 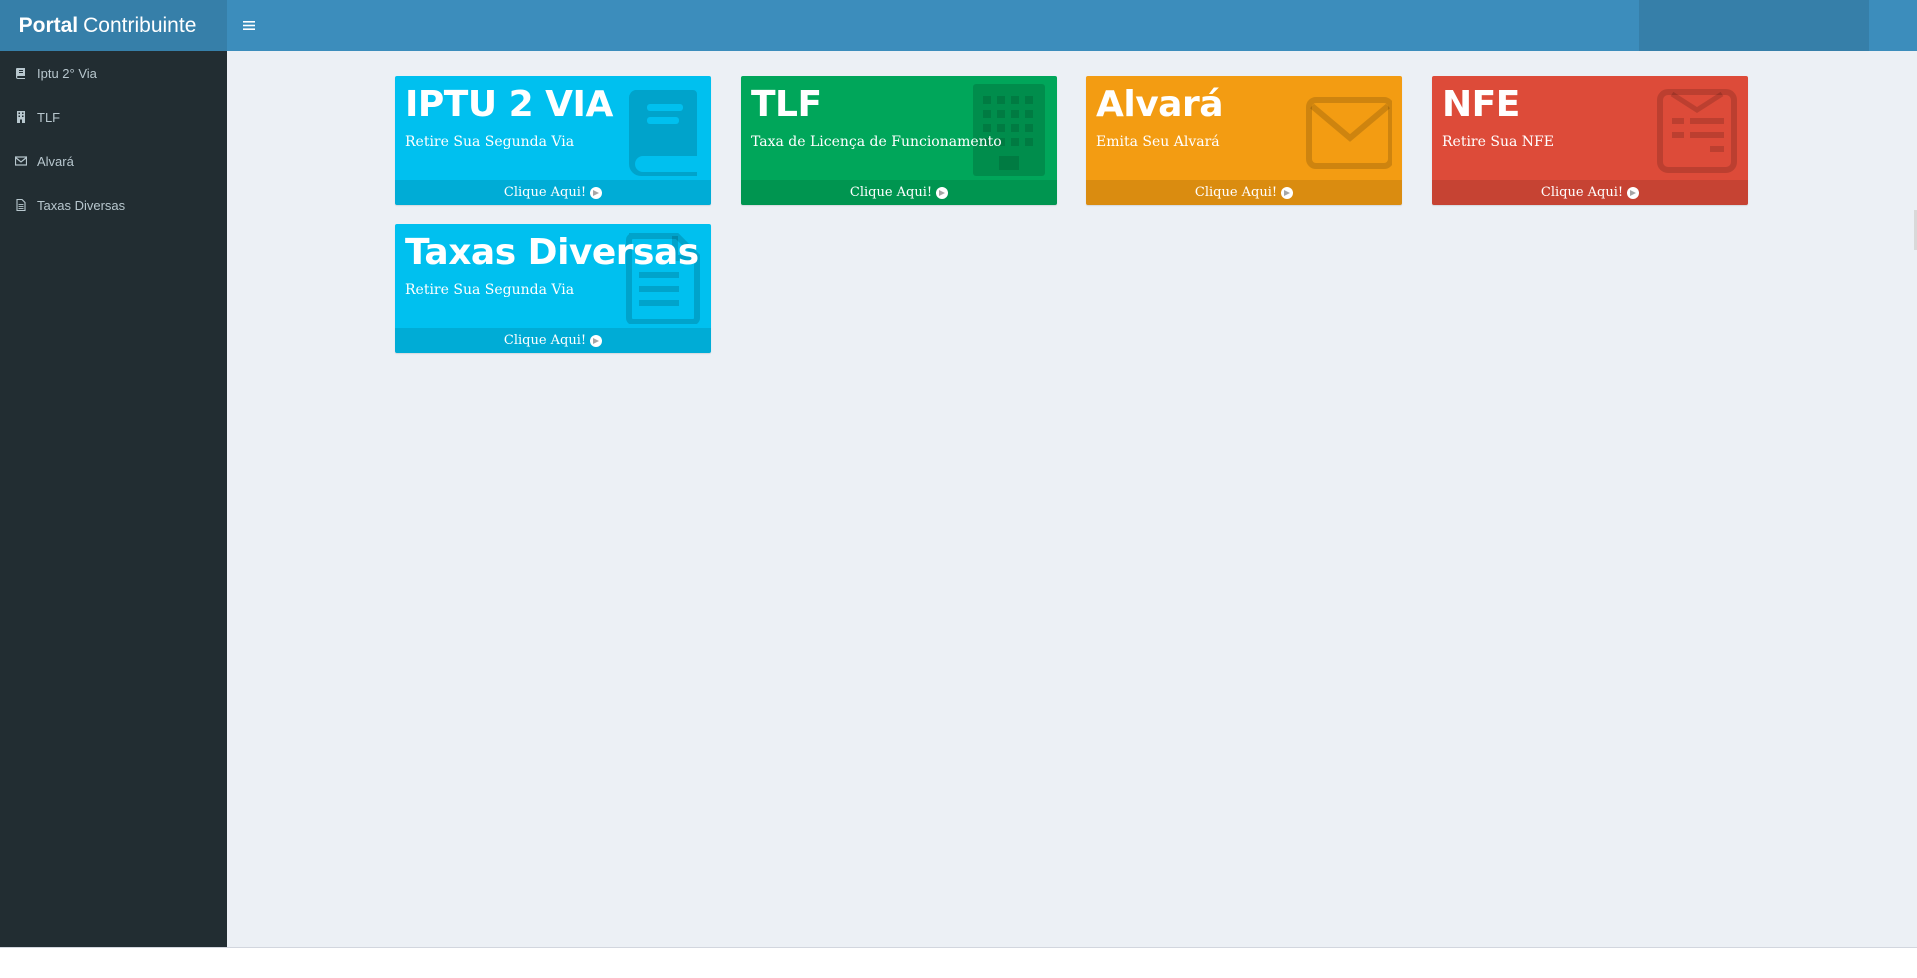 I want to click on building-icon, so click(x=21, y=117).